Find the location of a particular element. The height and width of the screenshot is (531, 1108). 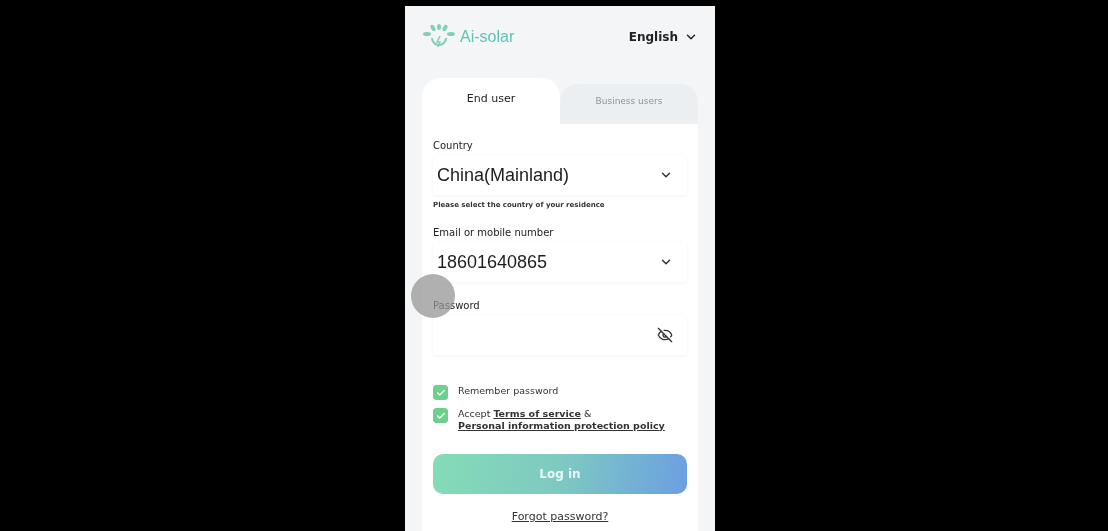

policy-link: Terms of service is located at coordinates (537, 413).